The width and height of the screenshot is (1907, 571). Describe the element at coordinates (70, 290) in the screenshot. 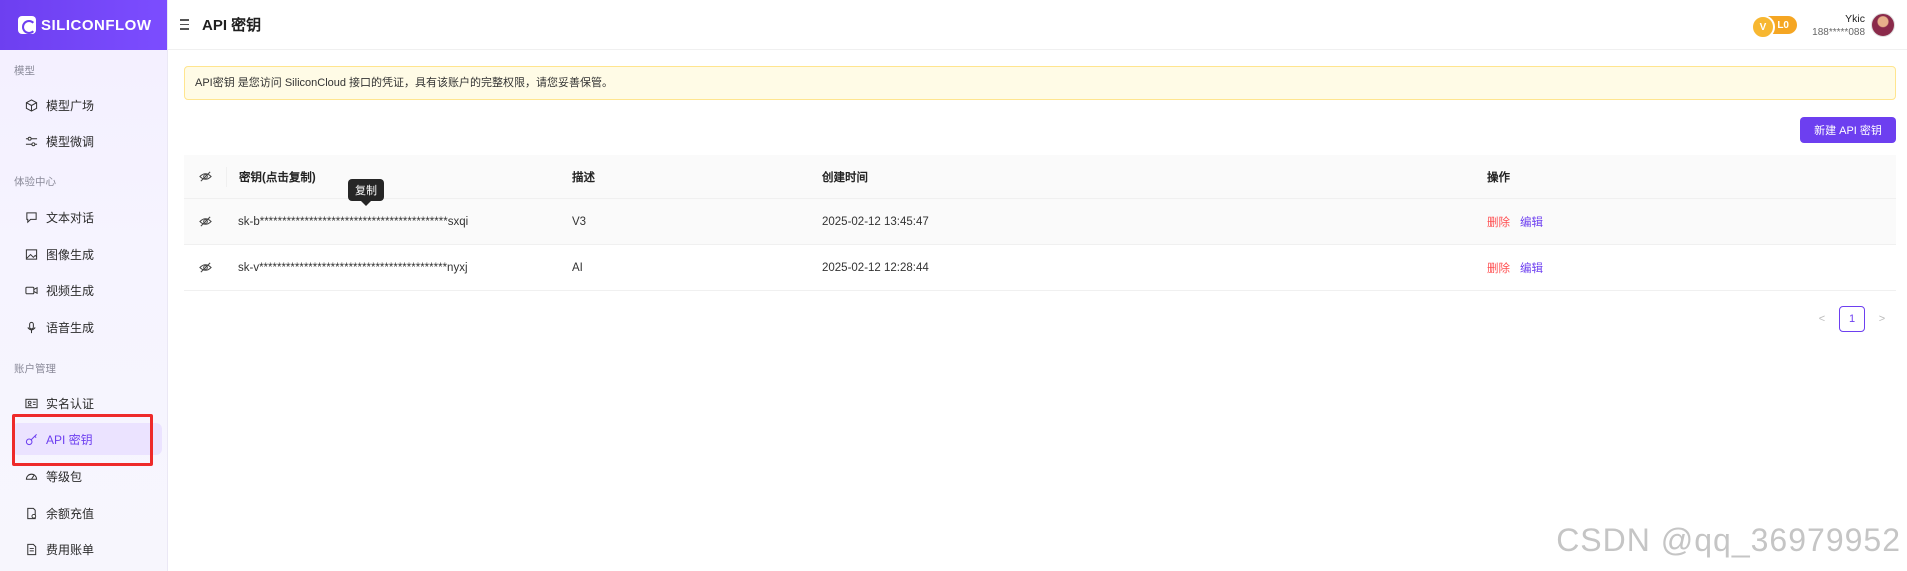

I see `sidebar-item-label: 视频生成` at that location.